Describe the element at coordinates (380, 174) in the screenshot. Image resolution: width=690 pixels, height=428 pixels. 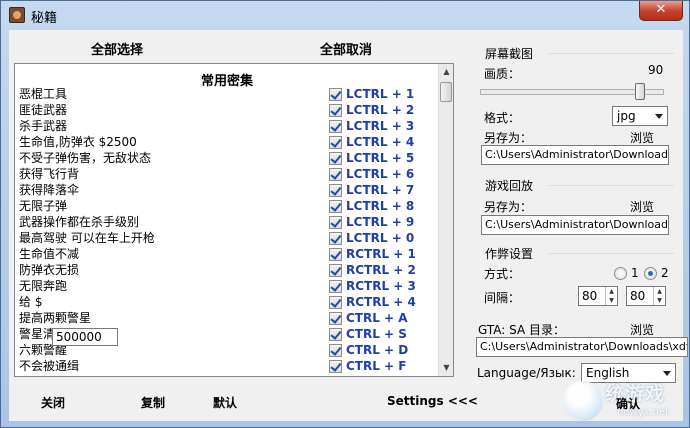
I see `cheat-hotkey-label: LCTRL + 6` at that location.